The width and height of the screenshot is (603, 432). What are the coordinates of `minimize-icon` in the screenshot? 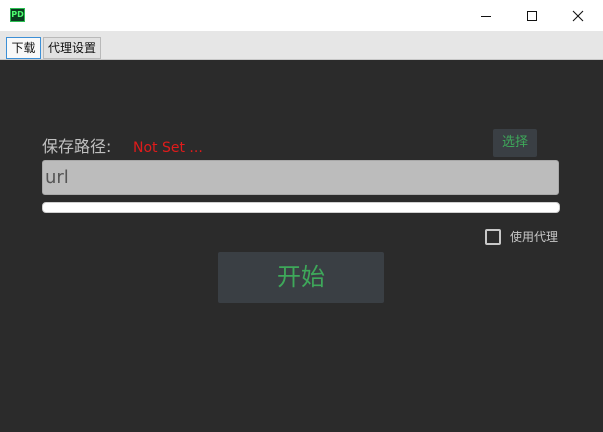 It's located at (486, 16).